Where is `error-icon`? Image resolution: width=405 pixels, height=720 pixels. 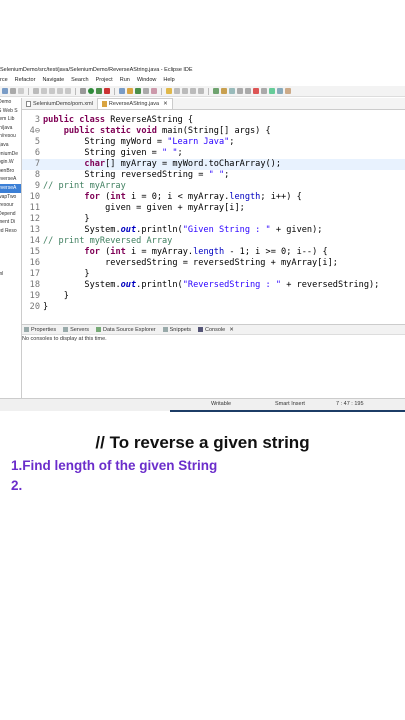 error-icon is located at coordinates (256, 91).